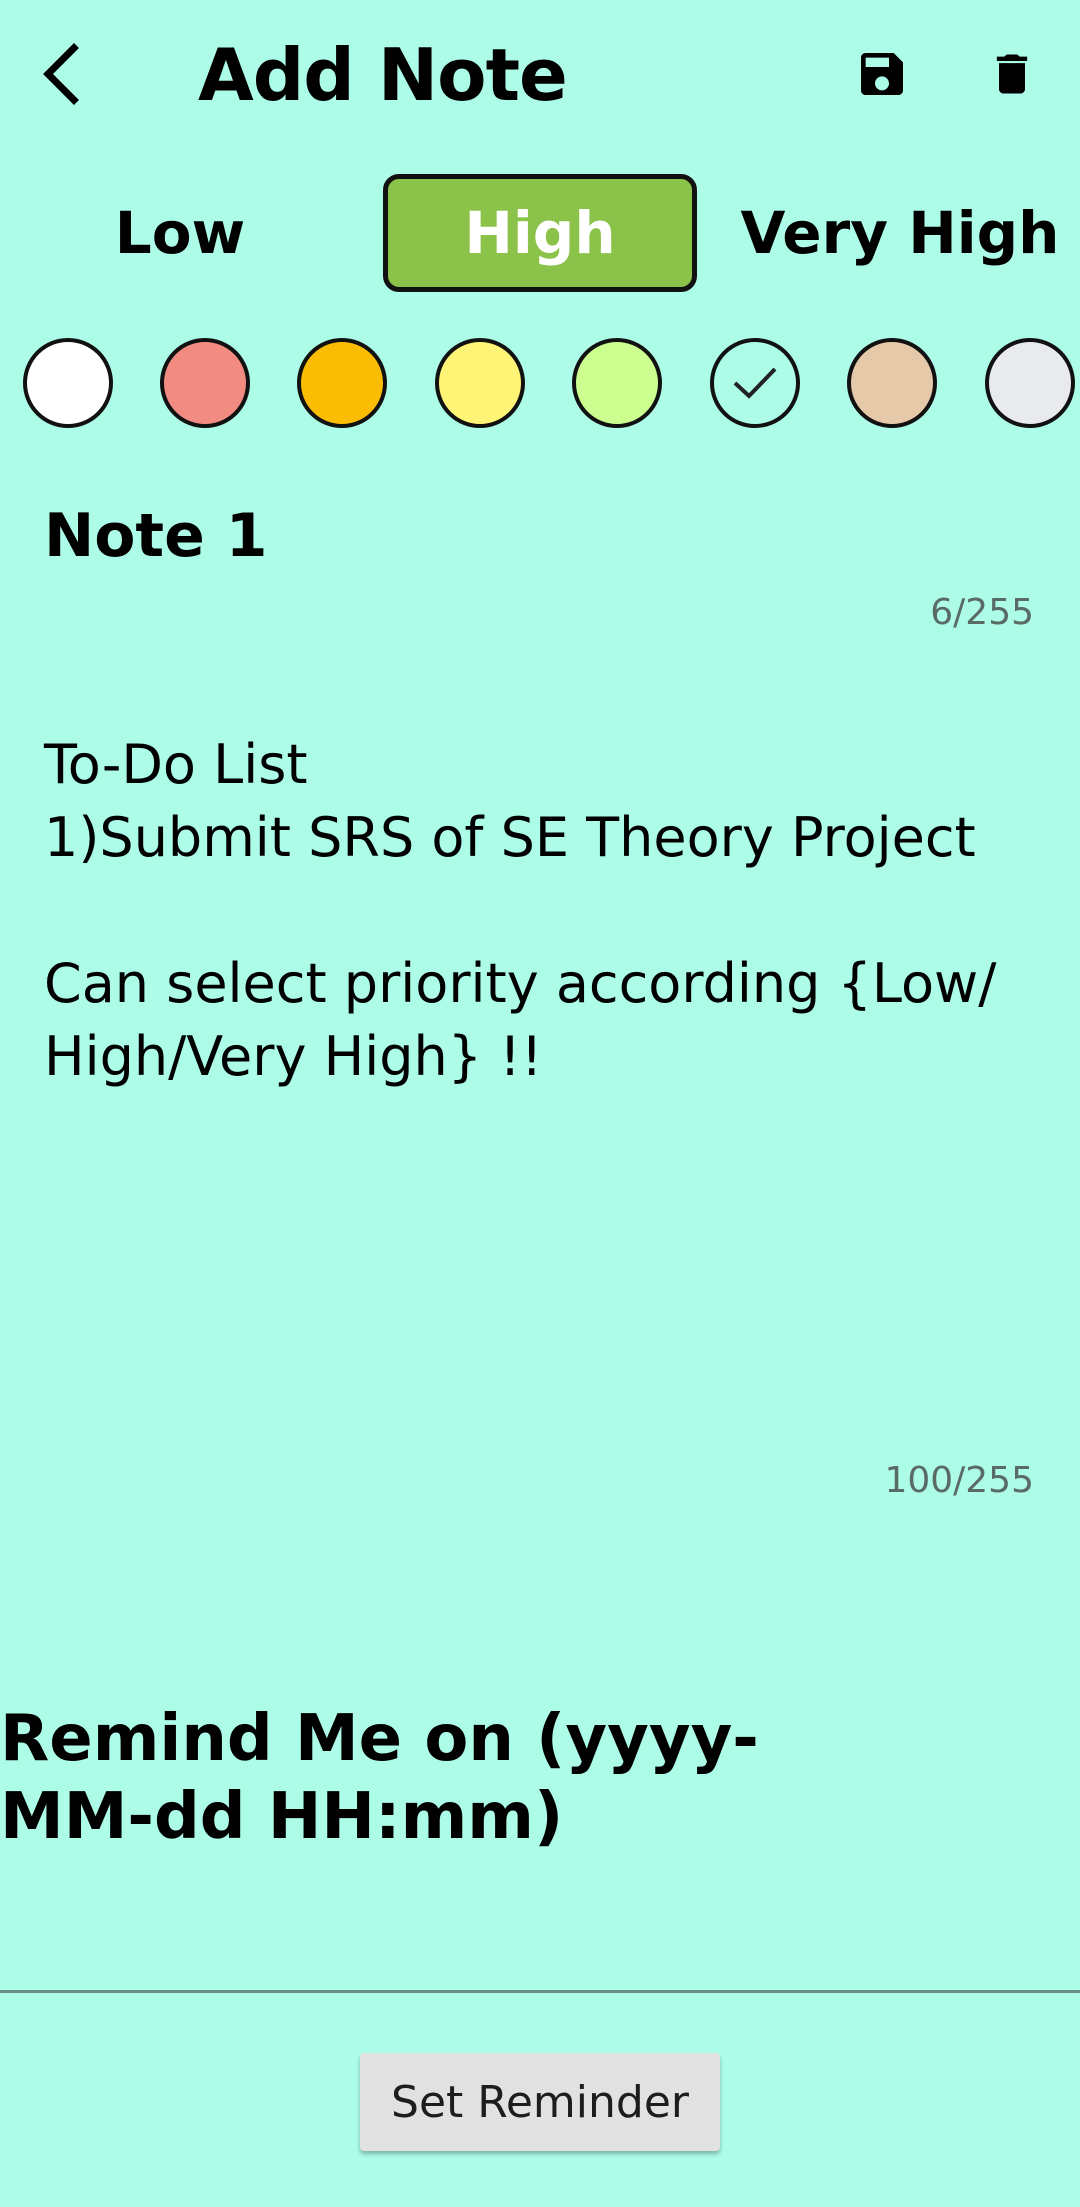 This screenshot has width=1080, height=2207. What do you see at coordinates (68, 383) in the screenshot?
I see `color-swatch-white` at bounding box center [68, 383].